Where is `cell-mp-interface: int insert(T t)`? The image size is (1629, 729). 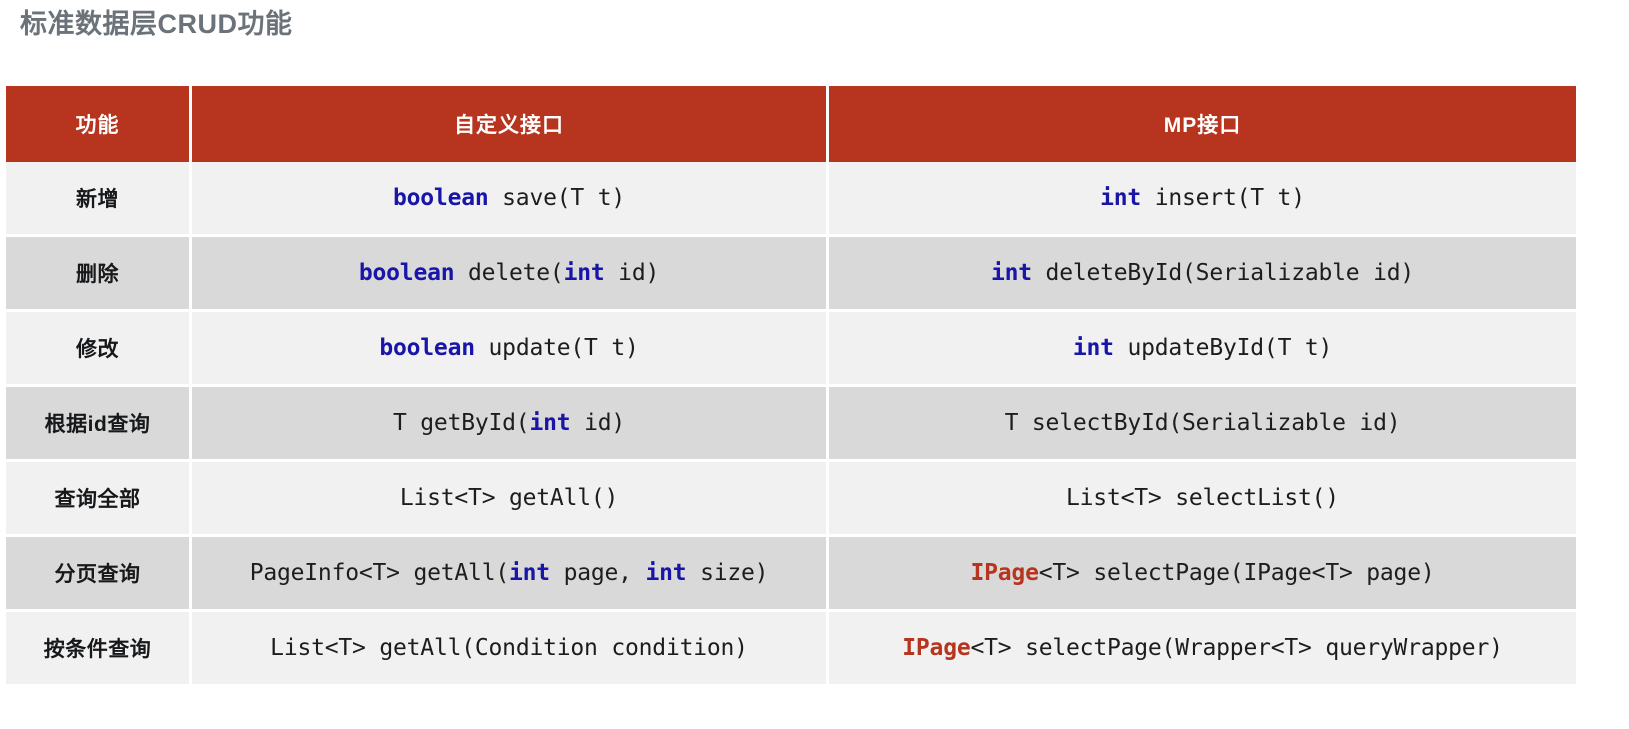
cell-mp-interface: int insert(T t) is located at coordinates (1202, 199).